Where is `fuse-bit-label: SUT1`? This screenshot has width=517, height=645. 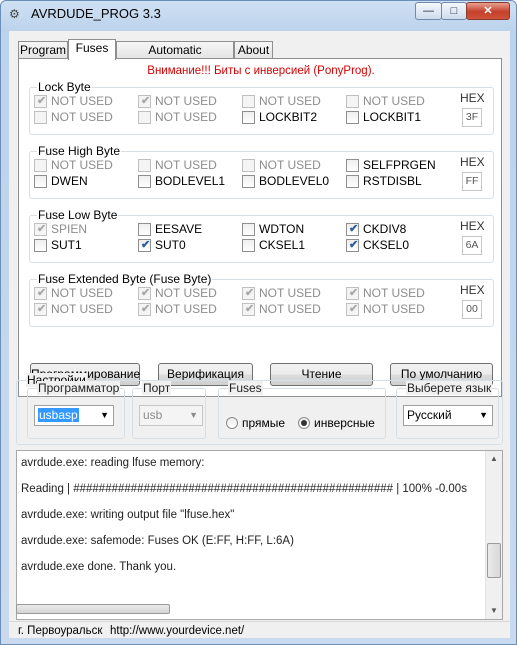 fuse-bit-label: SUT1 is located at coordinates (66, 245).